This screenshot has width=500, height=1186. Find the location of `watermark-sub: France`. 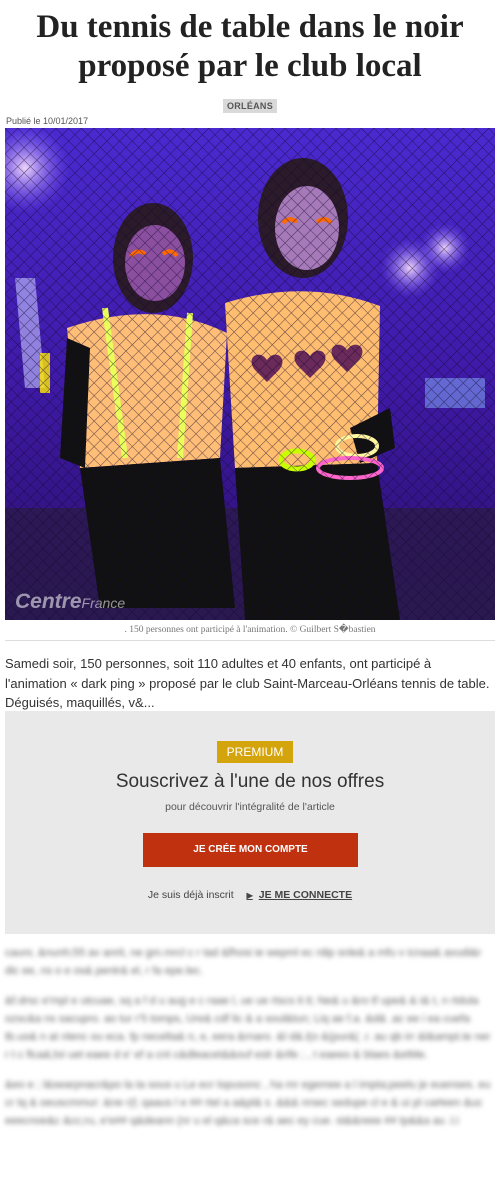

watermark-sub: France is located at coordinates (103, 603).